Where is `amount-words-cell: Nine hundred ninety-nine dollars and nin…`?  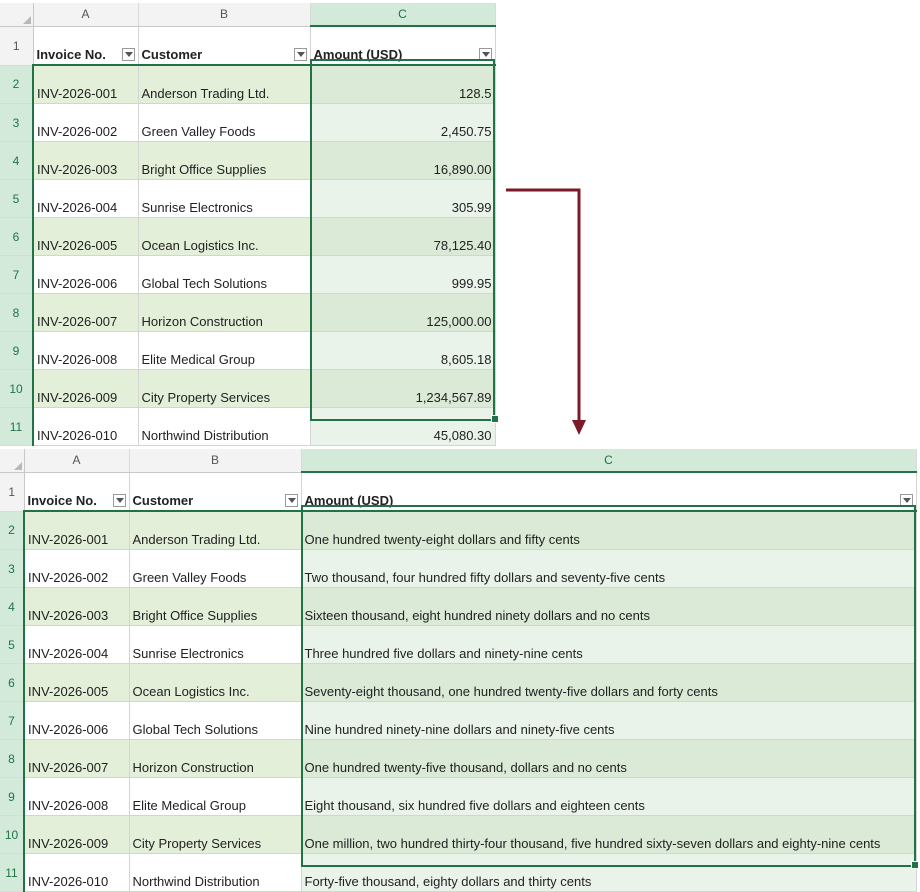 amount-words-cell: Nine hundred ninety-nine dollars and nin… is located at coordinates (609, 720).